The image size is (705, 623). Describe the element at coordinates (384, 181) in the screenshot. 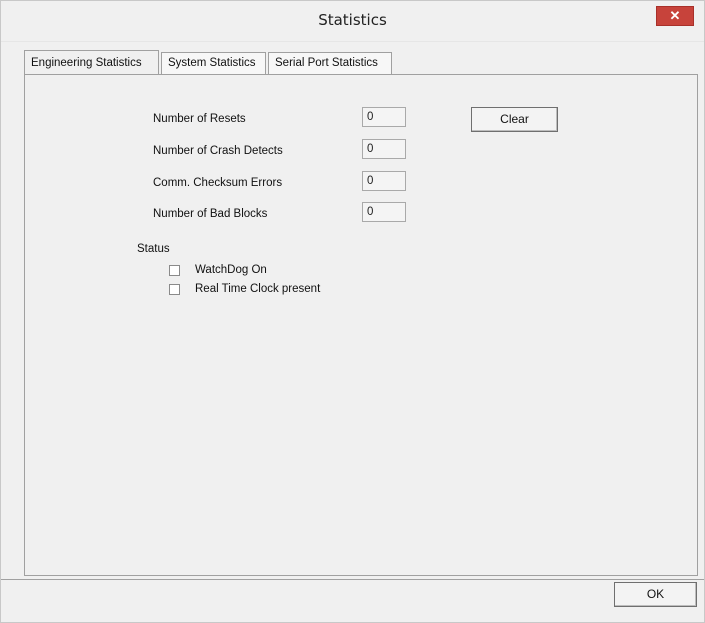

I see `comm-checksum-errors-field: 0` at that location.